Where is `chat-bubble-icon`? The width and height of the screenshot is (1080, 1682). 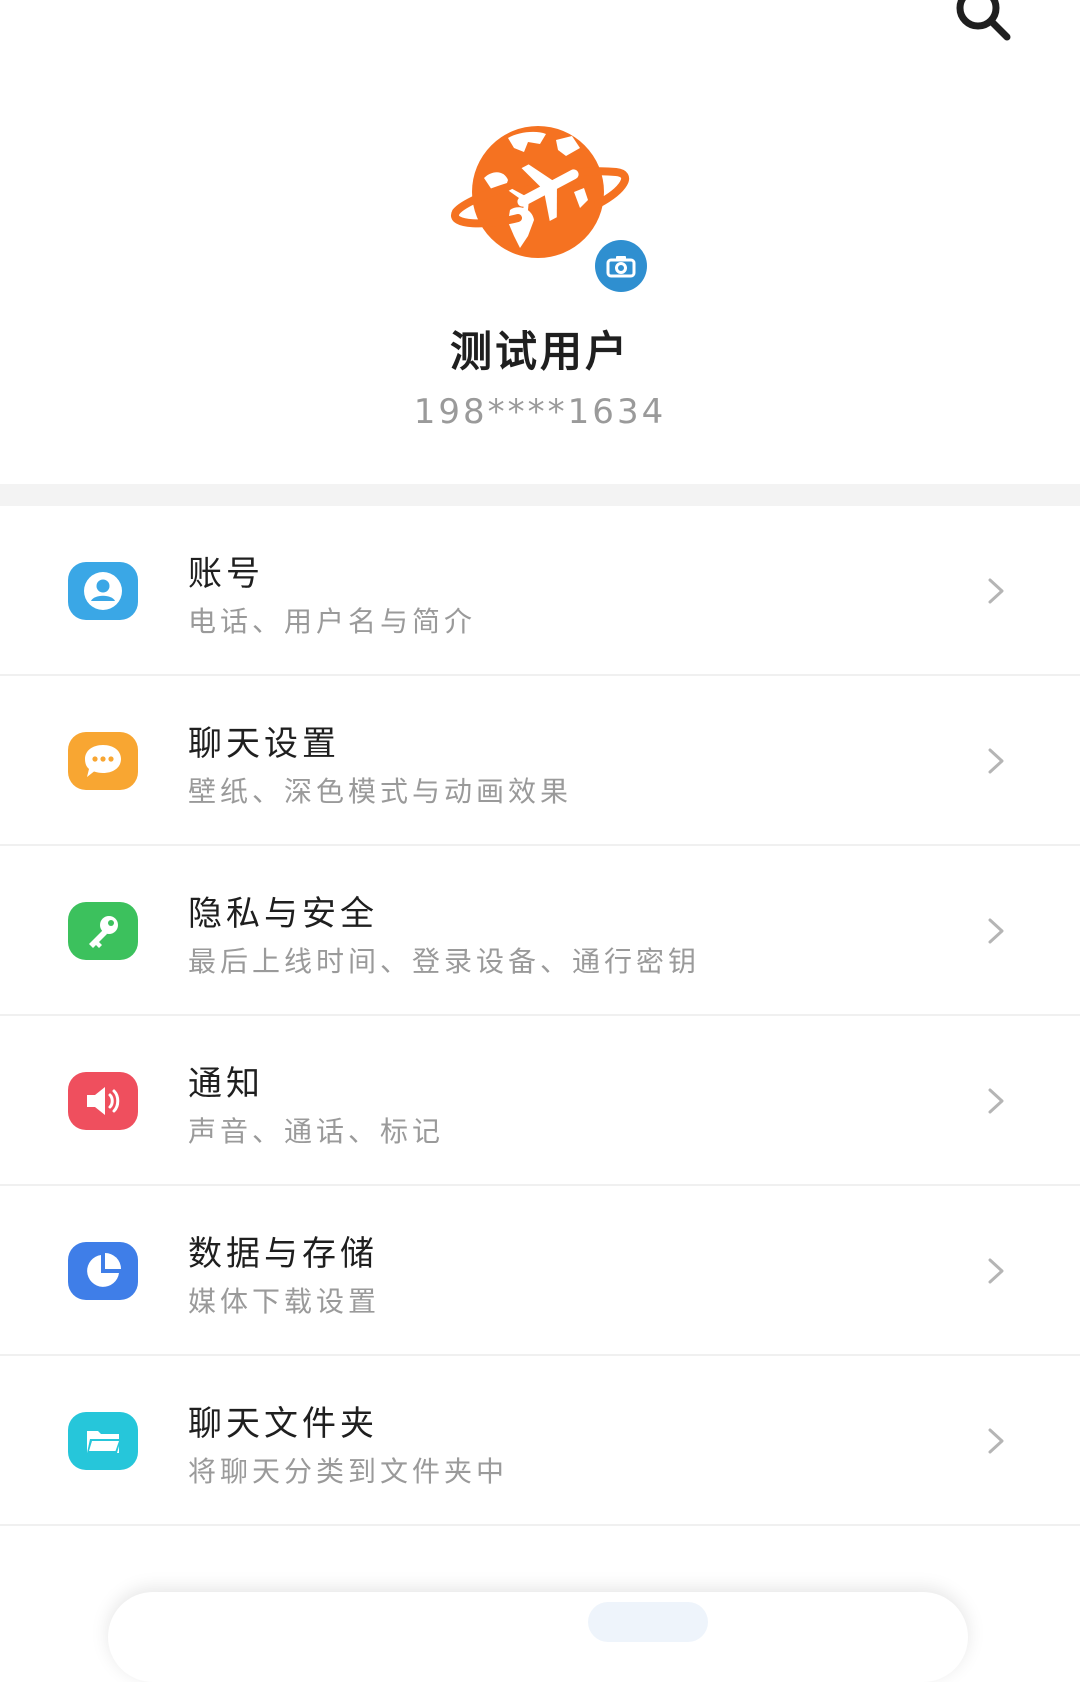 chat-bubble-icon is located at coordinates (103, 761).